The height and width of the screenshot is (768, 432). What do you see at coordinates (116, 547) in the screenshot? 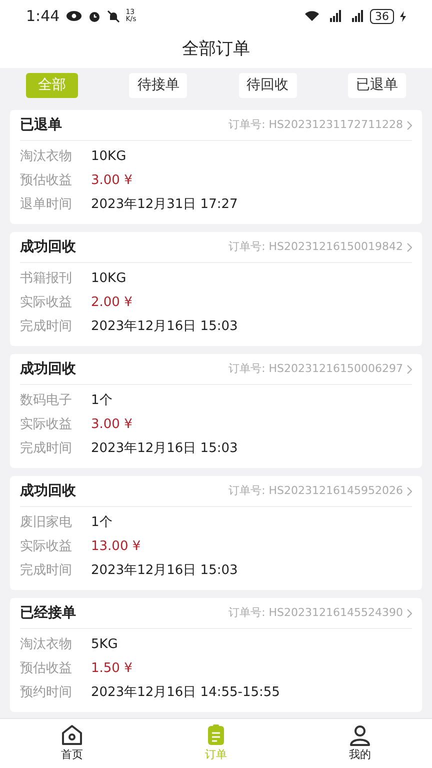
I see `field-value: 13.00 ¥` at bounding box center [116, 547].